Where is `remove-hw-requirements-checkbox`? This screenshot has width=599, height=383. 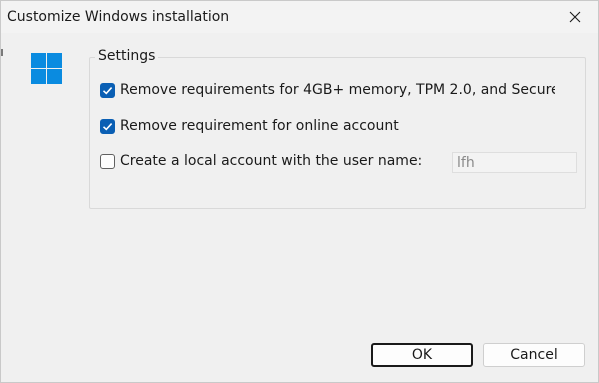
remove-hw-requirements-checkbox is located at coordinates (107, 90).